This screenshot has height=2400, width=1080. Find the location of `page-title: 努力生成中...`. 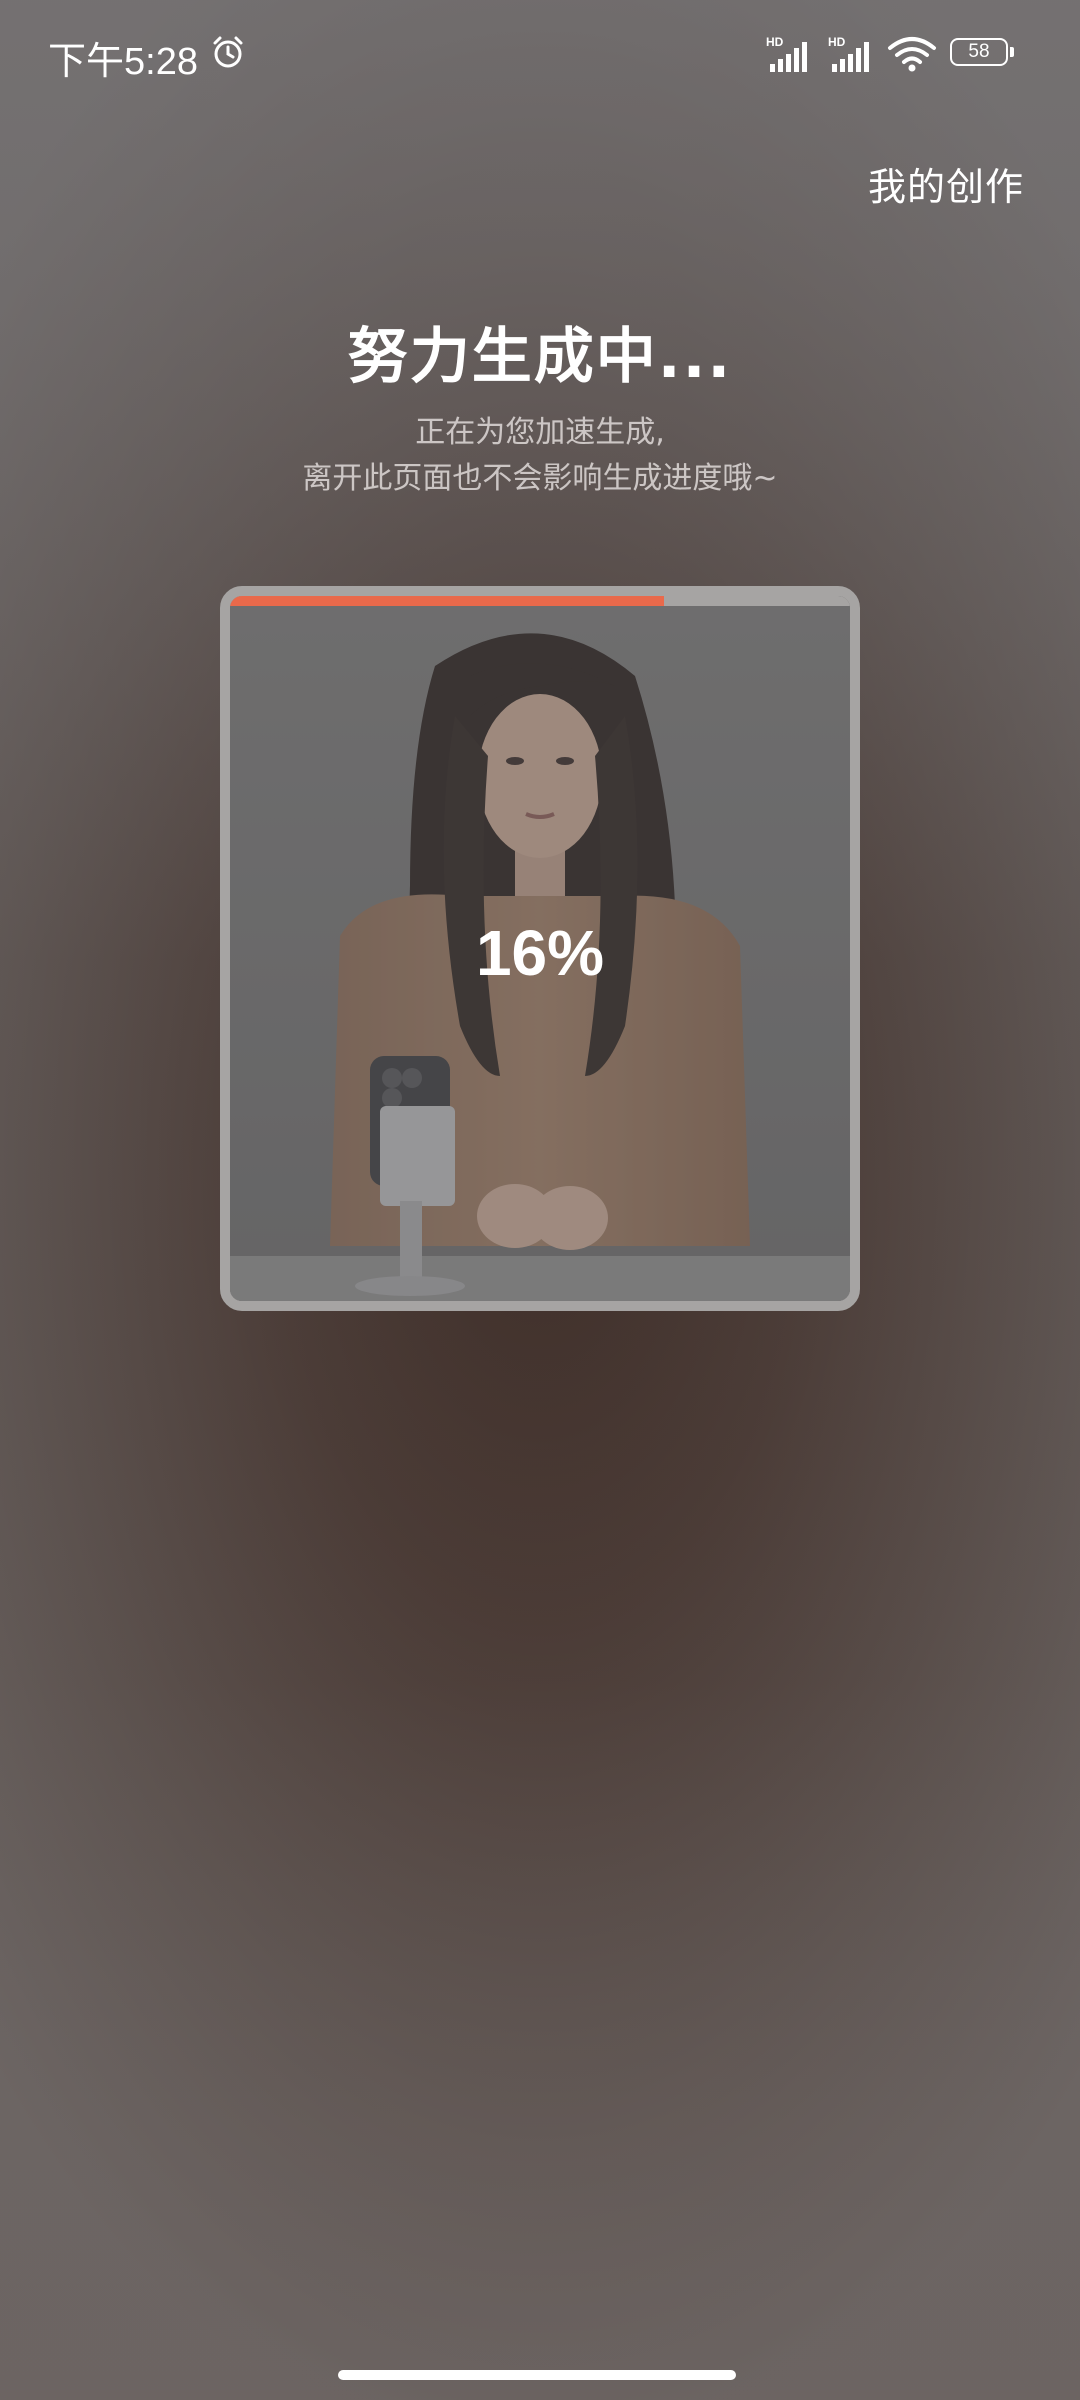

page-title: 努力生成中... is located at coordinates (540, 357).